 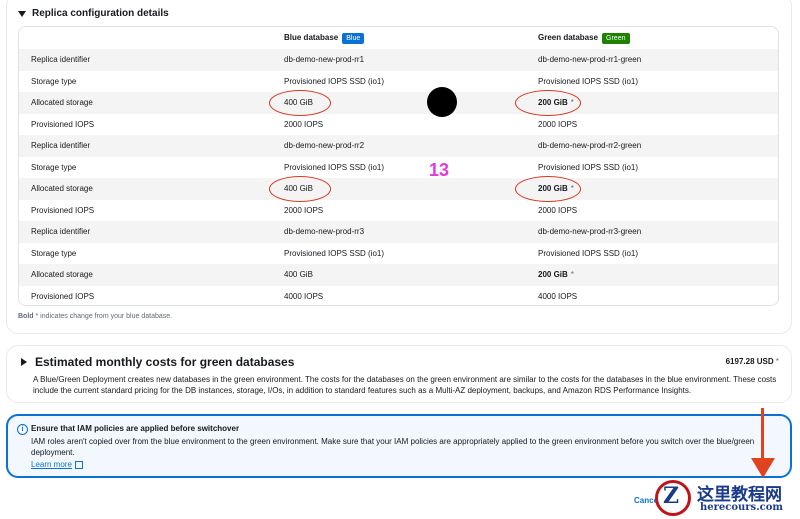 What do you see at coordinates (442, 102) in the screenshot?
I see `black-dot-marker` at bounding box center [442, 102].